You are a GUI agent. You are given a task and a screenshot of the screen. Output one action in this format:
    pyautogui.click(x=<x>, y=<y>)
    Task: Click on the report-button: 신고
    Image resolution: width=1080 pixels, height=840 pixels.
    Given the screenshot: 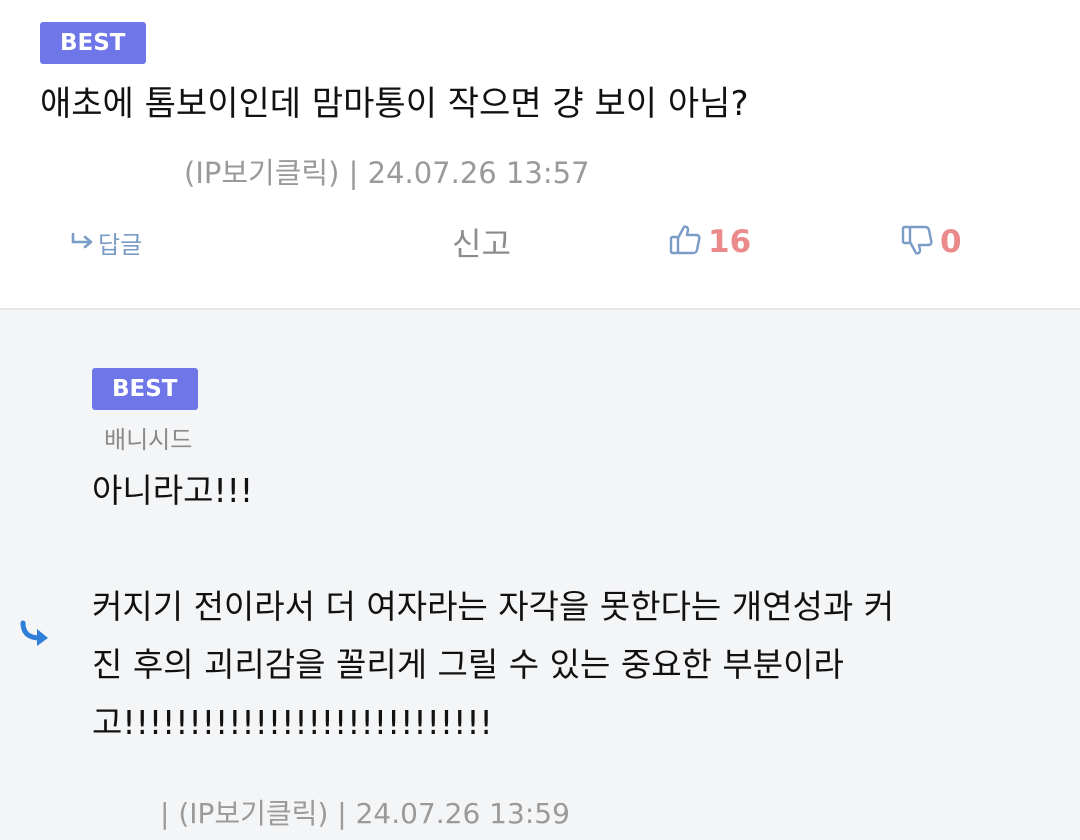 What is the action you would take?
    pyautogui.click(x=481, y=242)
    